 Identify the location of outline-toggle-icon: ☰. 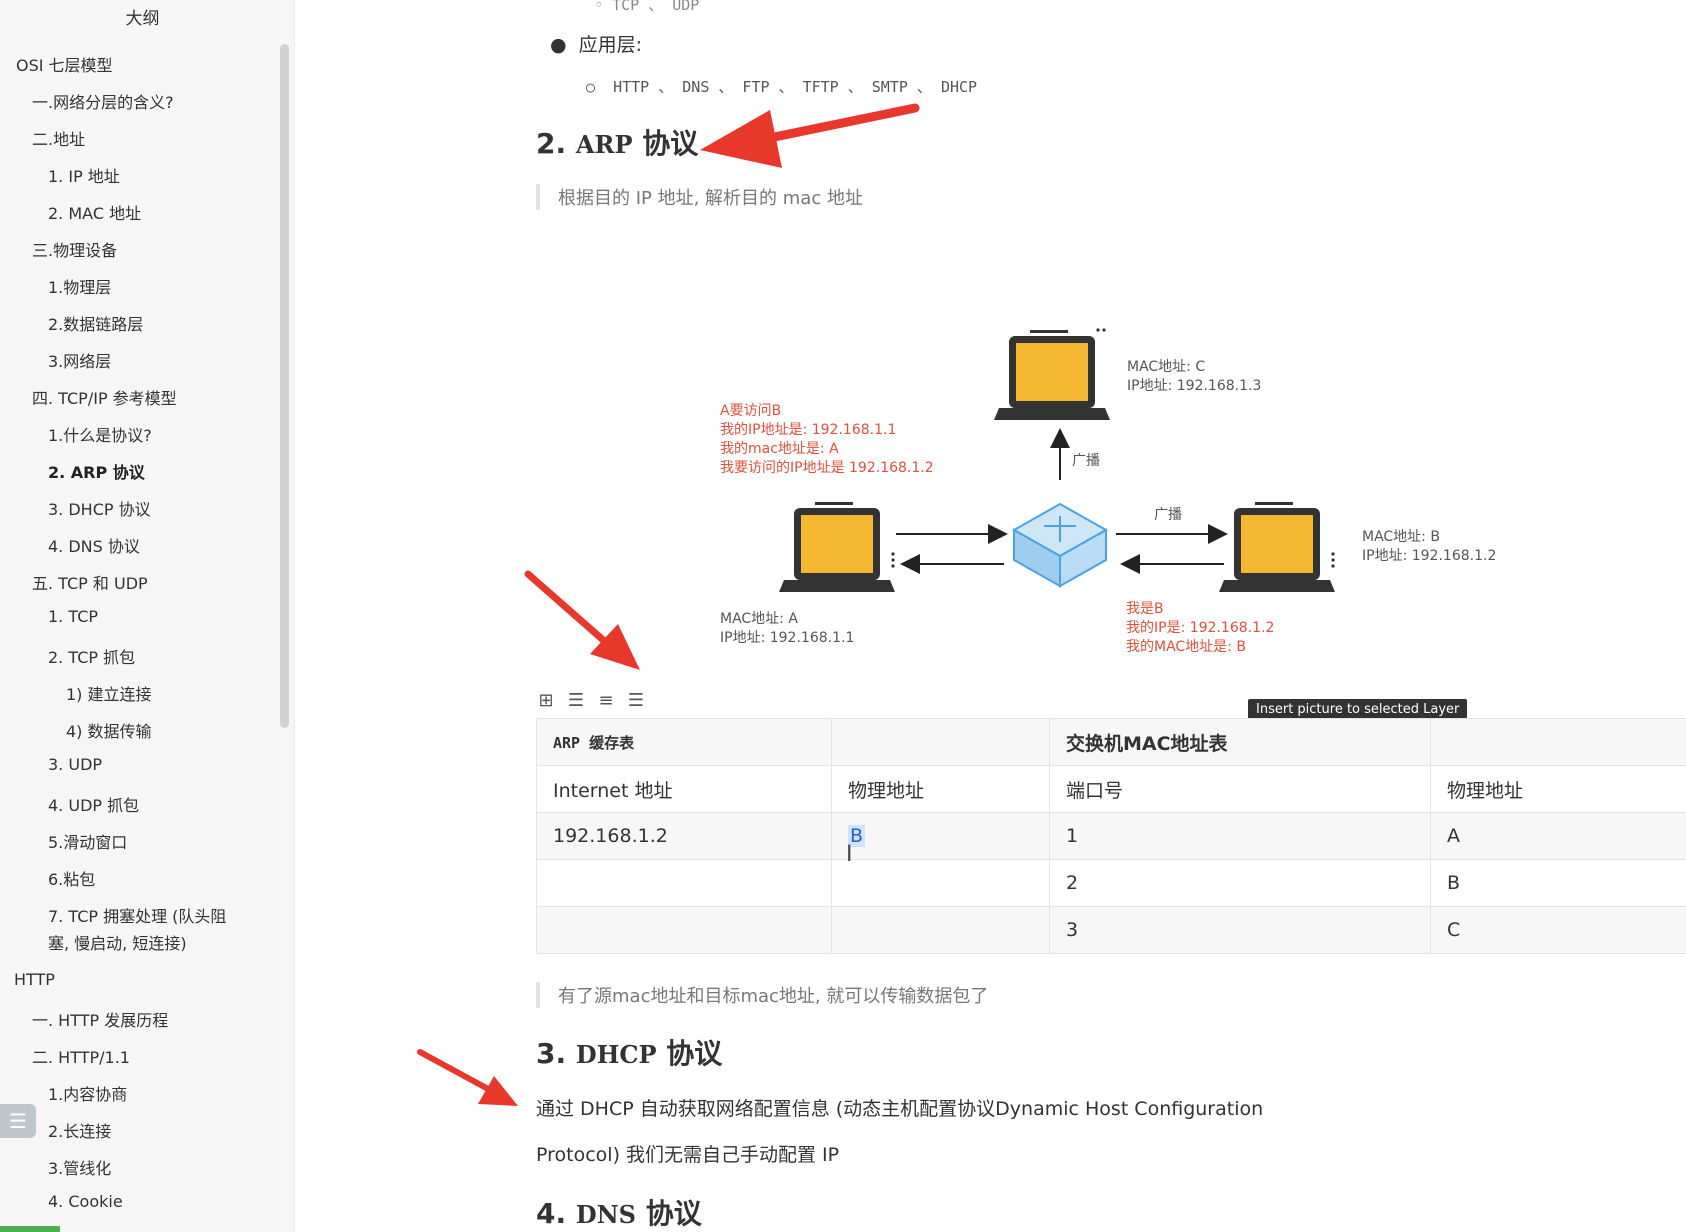
(18, 1121).